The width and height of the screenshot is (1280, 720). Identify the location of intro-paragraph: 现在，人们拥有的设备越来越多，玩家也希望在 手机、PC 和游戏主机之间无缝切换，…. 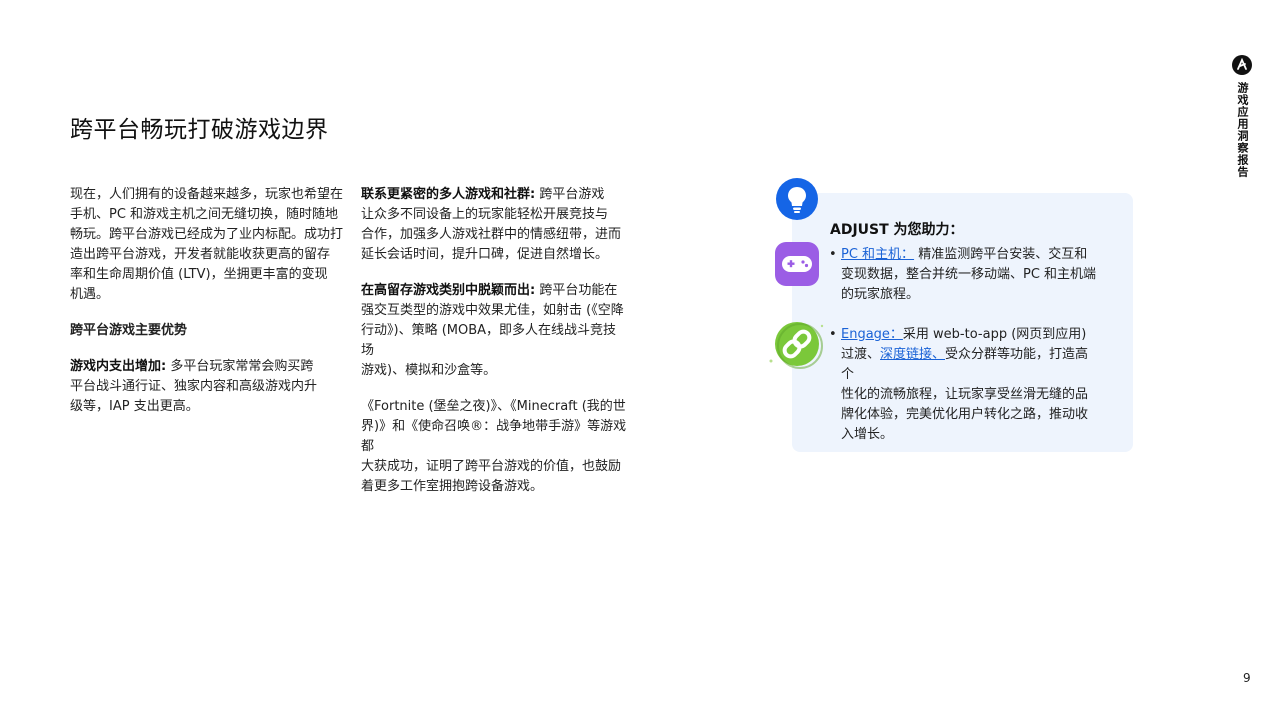
(207, 245).